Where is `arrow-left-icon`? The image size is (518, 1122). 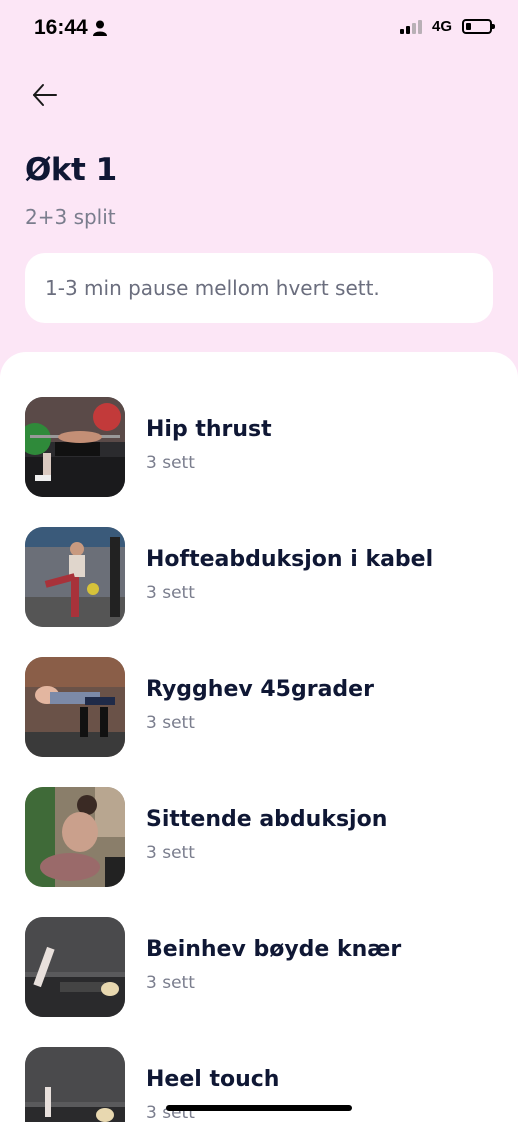 arrow-left-icon is located at coordinates (45, 95).